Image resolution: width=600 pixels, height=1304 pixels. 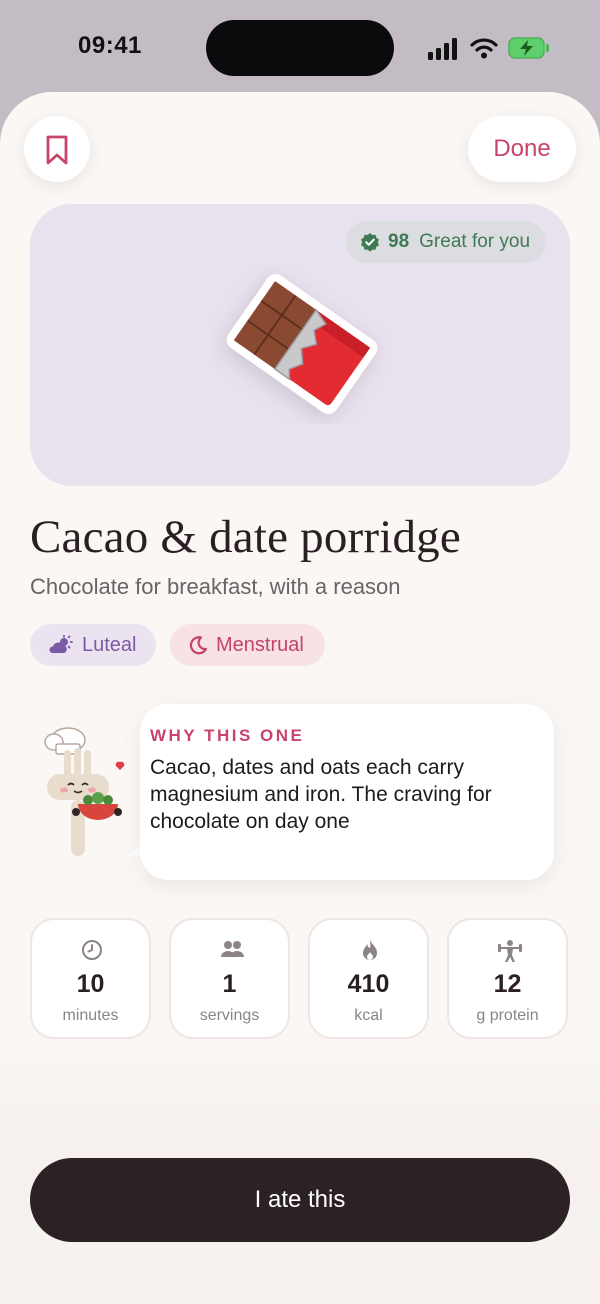 I want to click on dynamic-island, so click(x=300, y=48).